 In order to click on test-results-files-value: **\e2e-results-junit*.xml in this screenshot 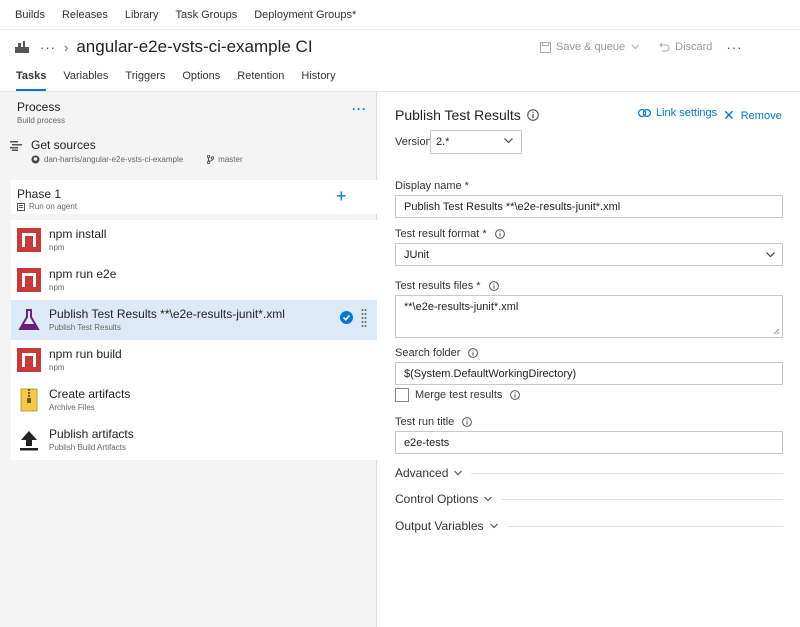, I will do `click(461, 307)`.